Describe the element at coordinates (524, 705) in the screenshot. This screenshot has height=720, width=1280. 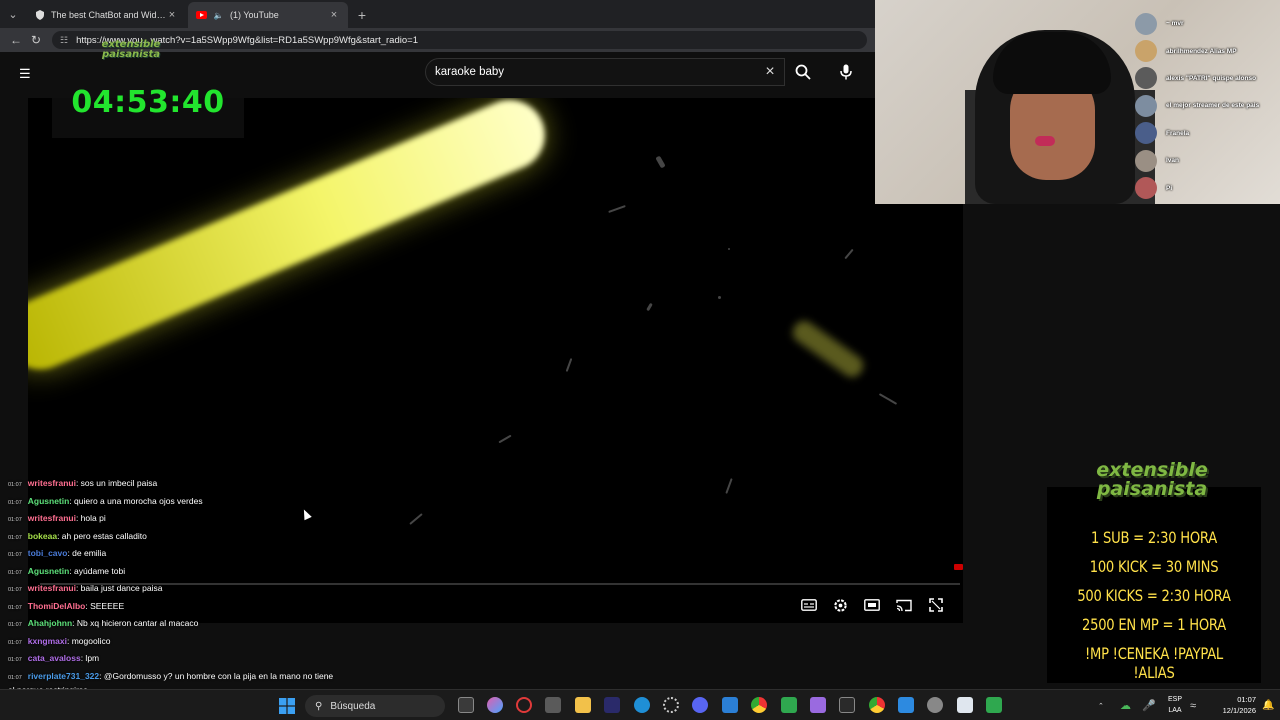
I see `opera-icon` at that location.